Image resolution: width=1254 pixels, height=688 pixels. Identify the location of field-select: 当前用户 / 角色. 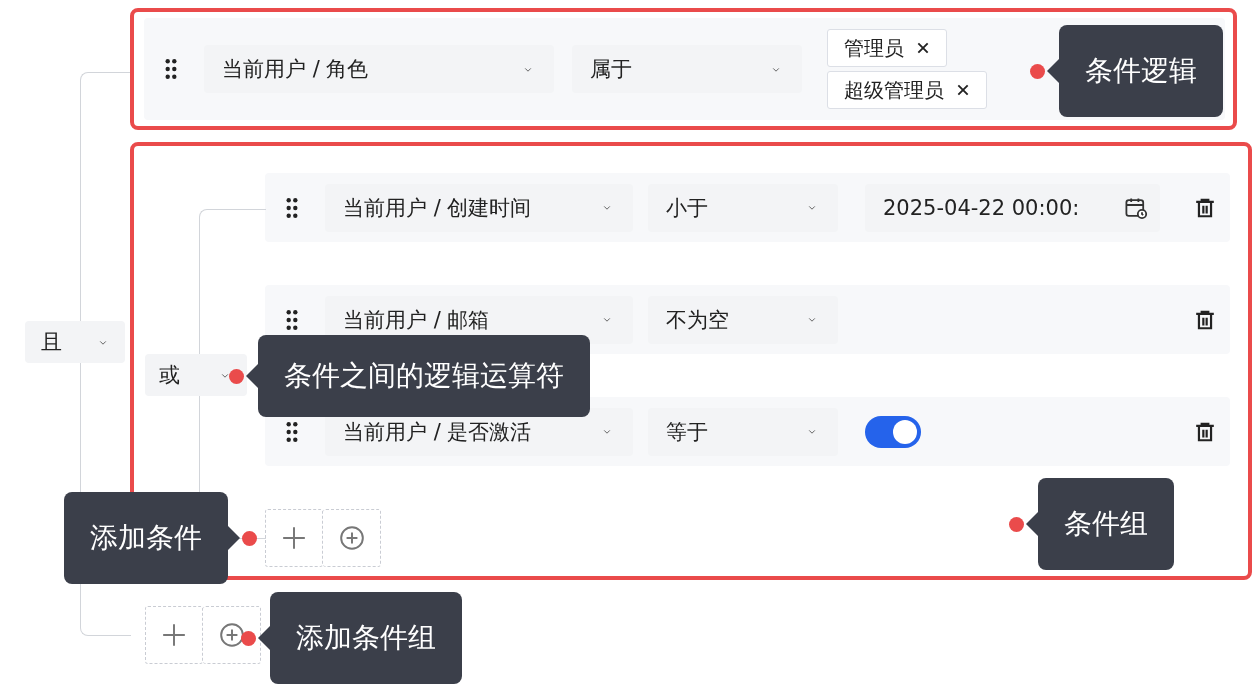
(379, 69).